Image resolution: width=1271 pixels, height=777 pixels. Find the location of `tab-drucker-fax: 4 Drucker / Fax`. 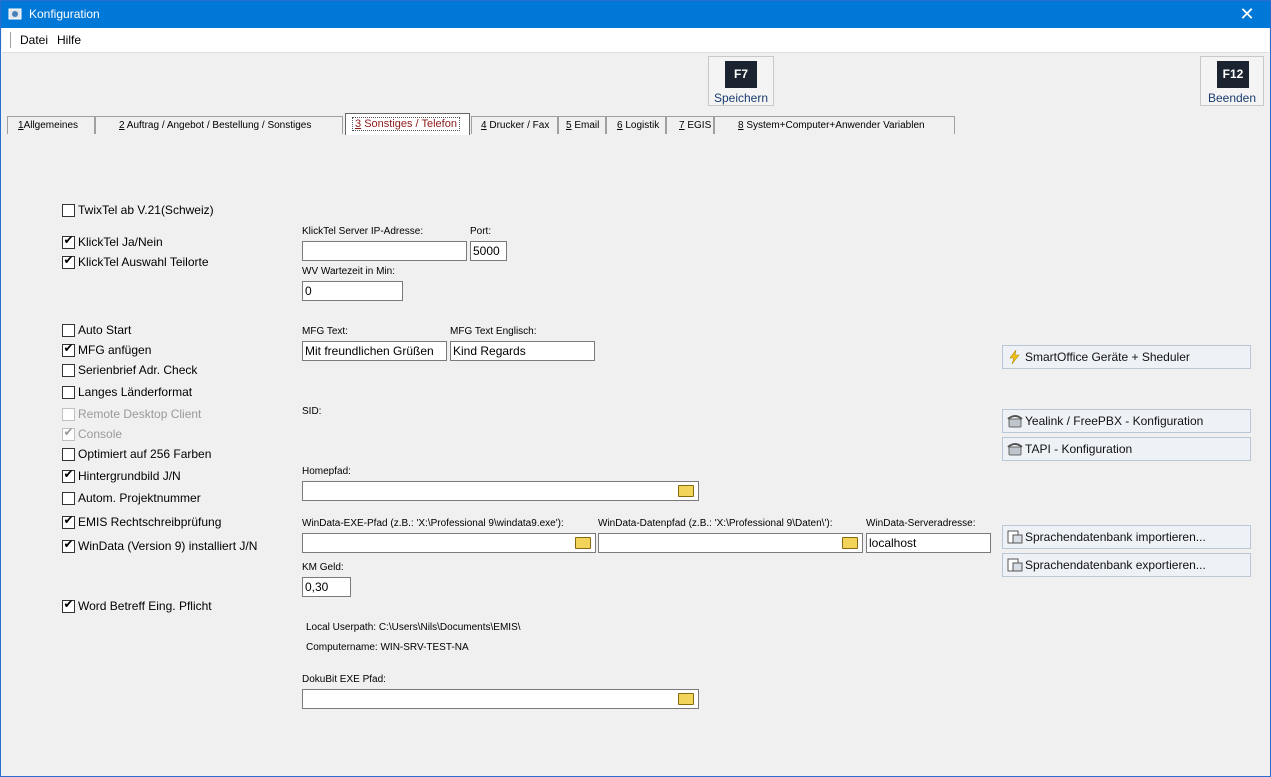

tab-drucker-fax: 4 Drucker / Fax is located at coordinates (514, 125).